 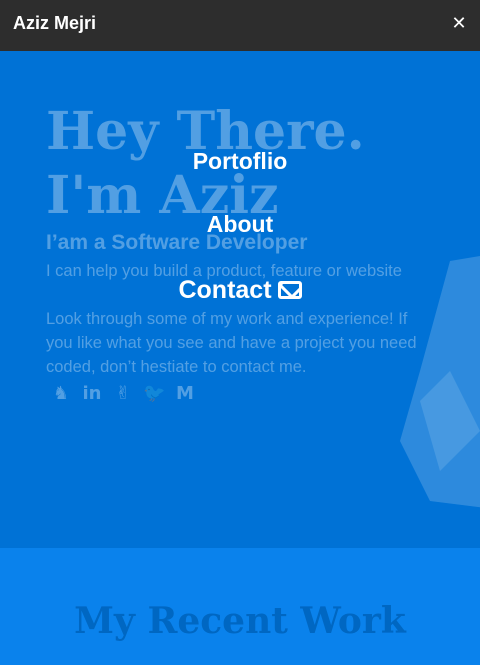 I want to click on menu-item-about: About, so click(x=240, y=224).